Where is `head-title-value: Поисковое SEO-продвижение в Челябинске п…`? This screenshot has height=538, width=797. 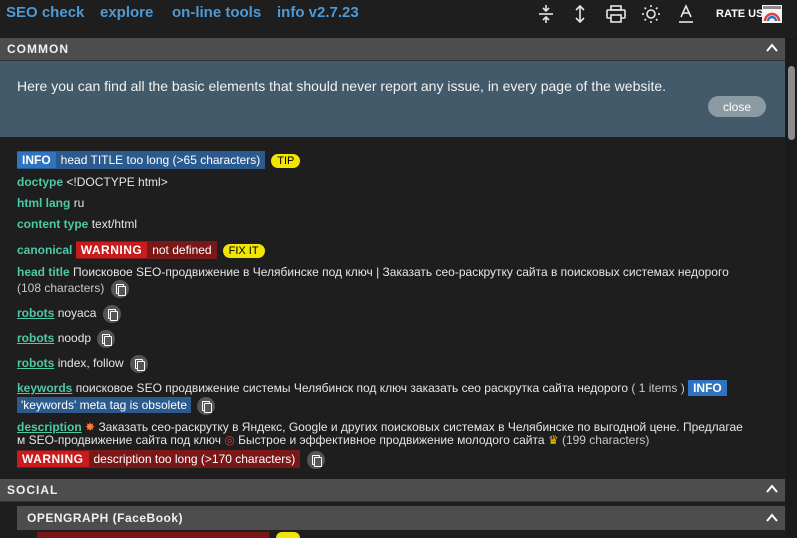 head-title-value: Поисковое SEO-продвижение в Челябинске п… is located at coordinates (401, 272).